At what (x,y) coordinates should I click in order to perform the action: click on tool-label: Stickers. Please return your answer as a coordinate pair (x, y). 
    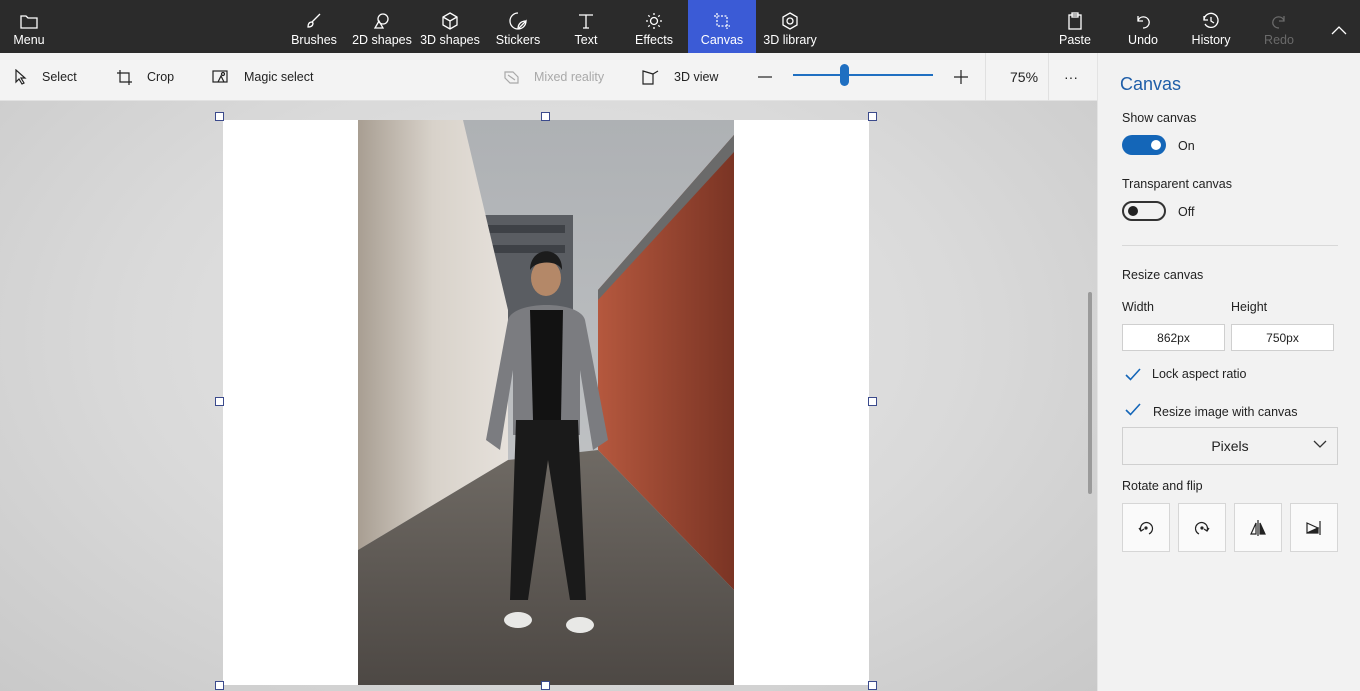
    Looking at the image, I should click on (518, 40).